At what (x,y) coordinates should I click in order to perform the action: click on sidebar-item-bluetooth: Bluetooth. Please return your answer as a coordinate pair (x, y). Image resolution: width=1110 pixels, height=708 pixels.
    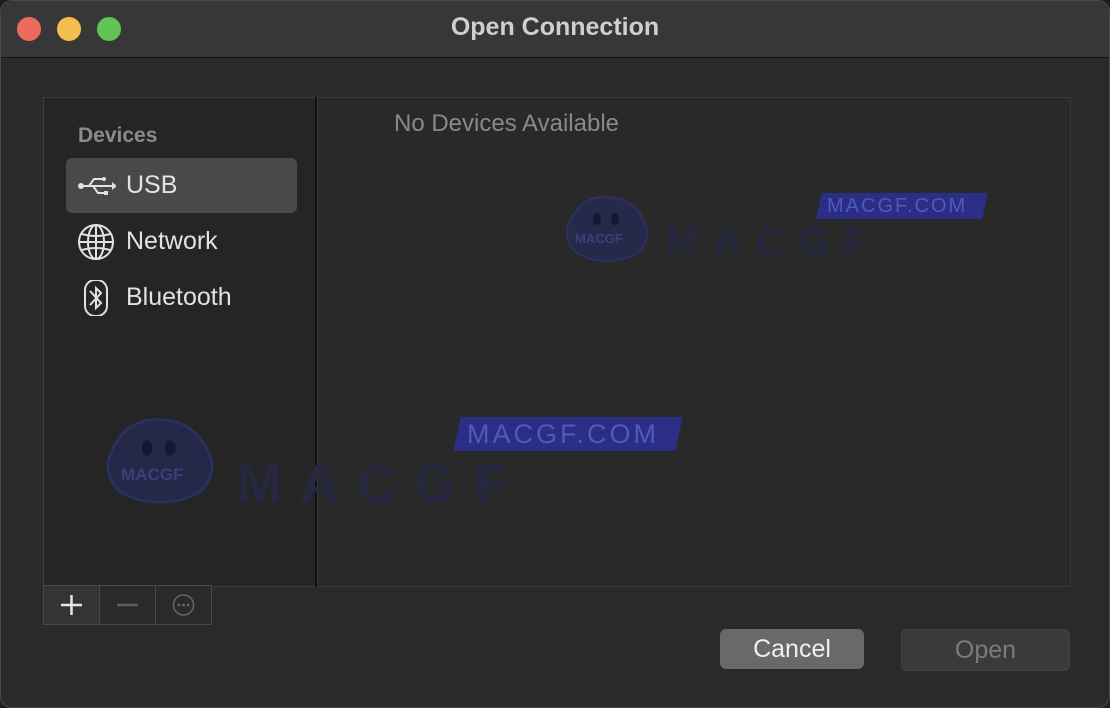
    Looking at the image, I should click on (181, 297).